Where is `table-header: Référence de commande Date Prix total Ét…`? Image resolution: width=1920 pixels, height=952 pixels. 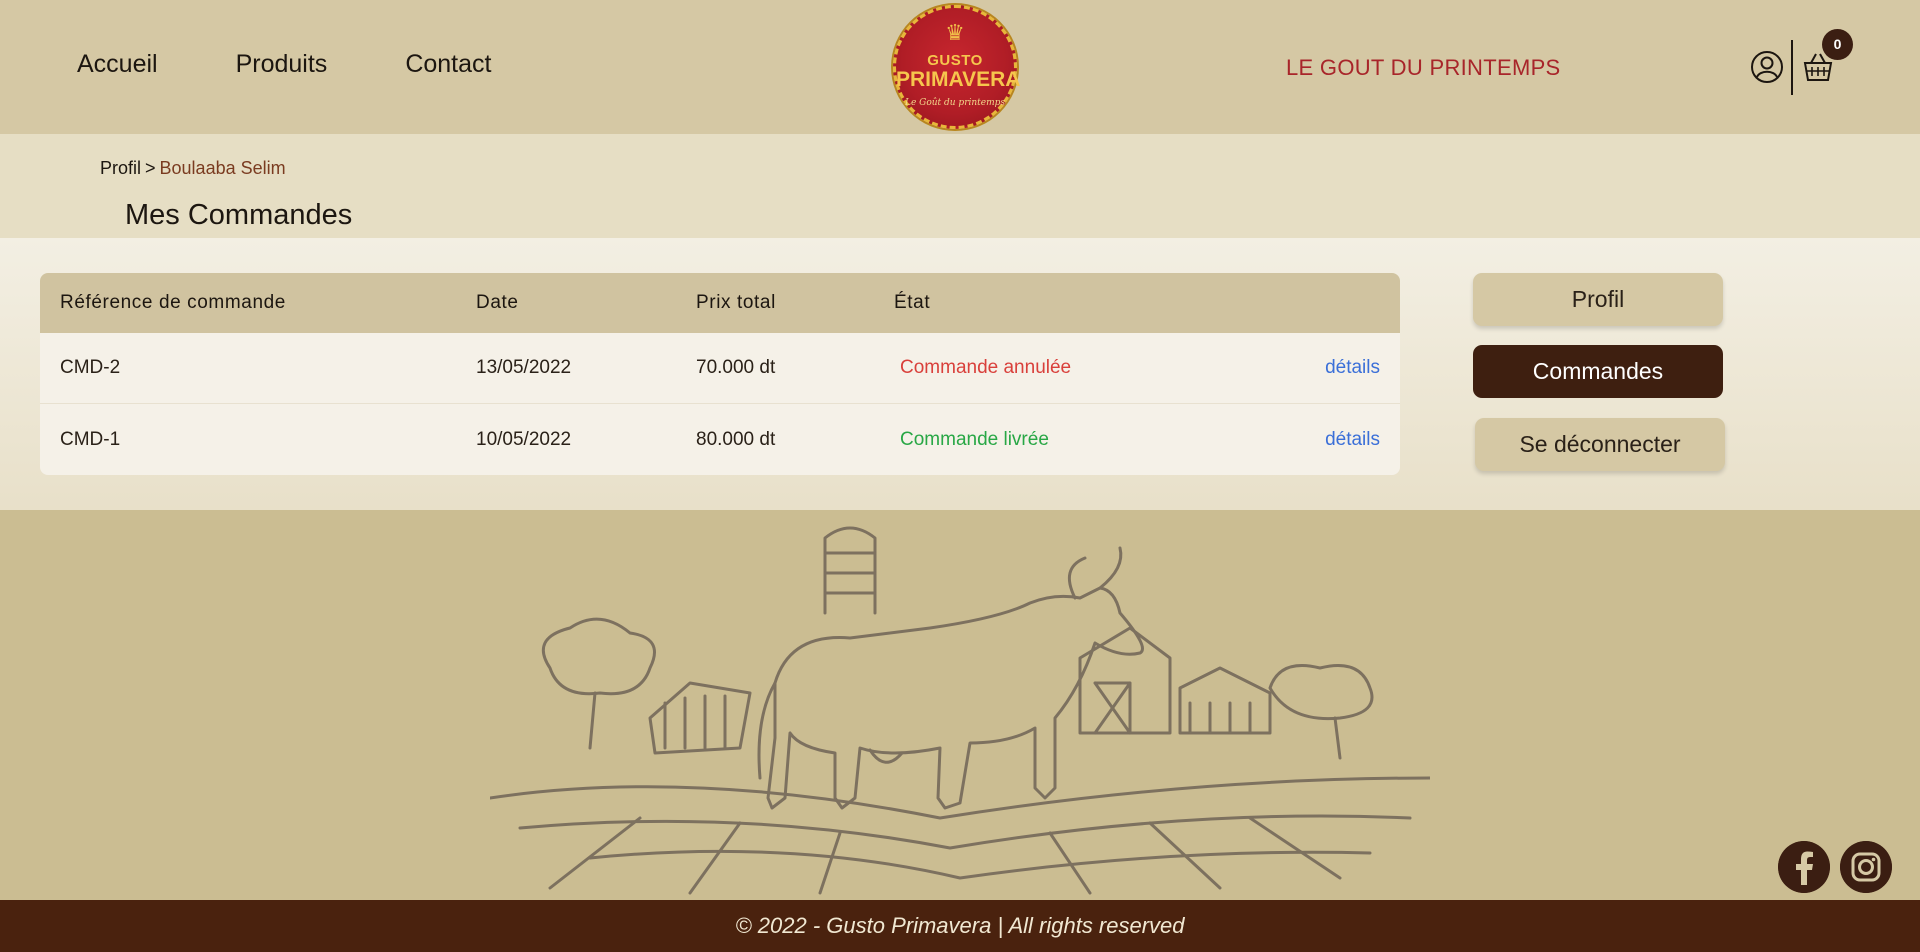 table-header: Référence de commande Date Prix total Ét… is located at coordinates (720, 303).